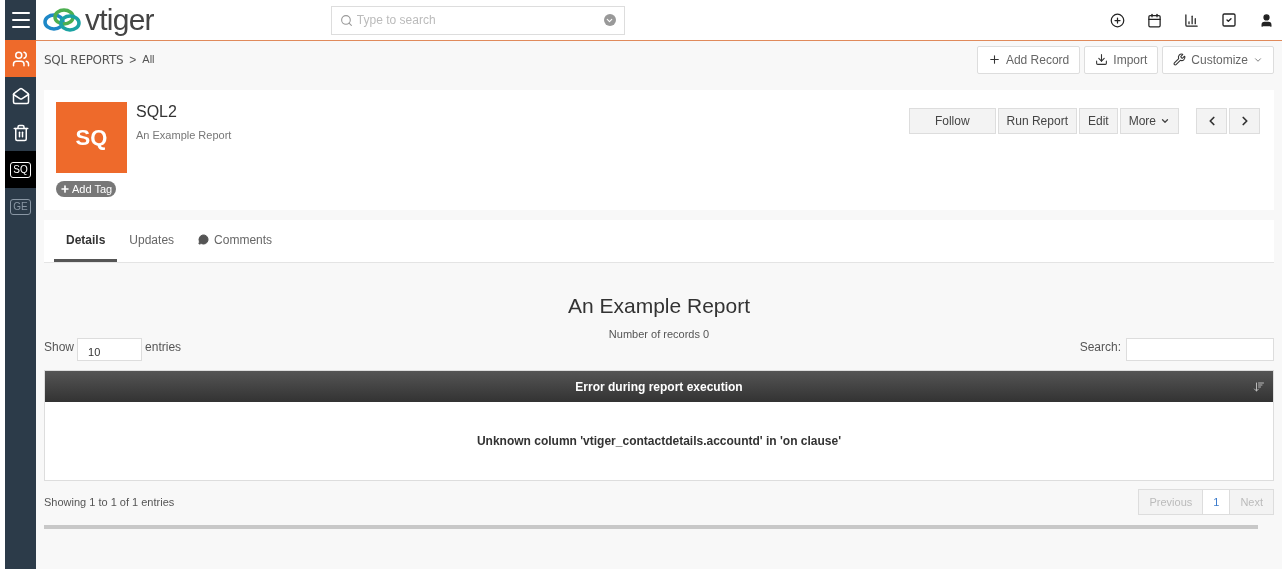 Image resolution: width=1282 pixels, height=569 pixels. Describe the element at coordinates (1149, 121) in the screenshot. I see `action-button: More` at that location.